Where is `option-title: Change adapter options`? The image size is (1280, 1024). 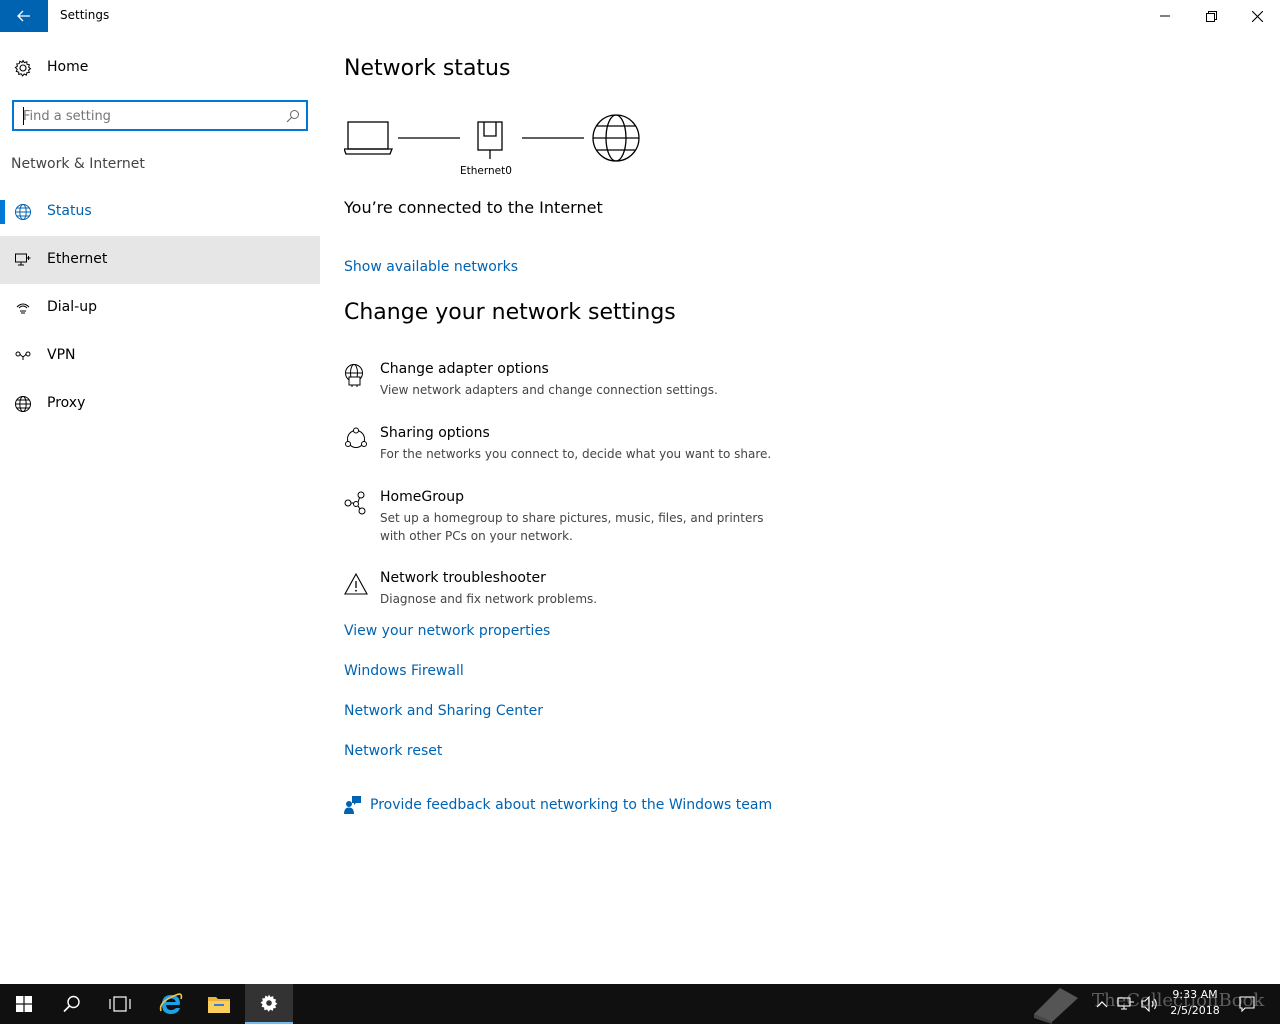 option-title: Change adapter options is located at coordinates (464, 369).